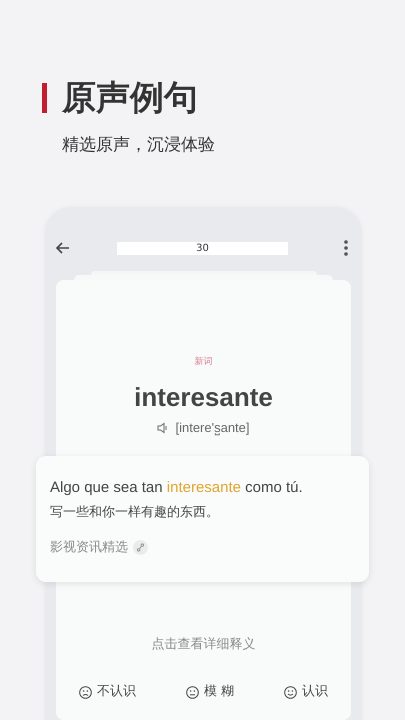  Describe the element at coordinates (203, 397) in the screenshot. I see `word-title: interesante` at that location.